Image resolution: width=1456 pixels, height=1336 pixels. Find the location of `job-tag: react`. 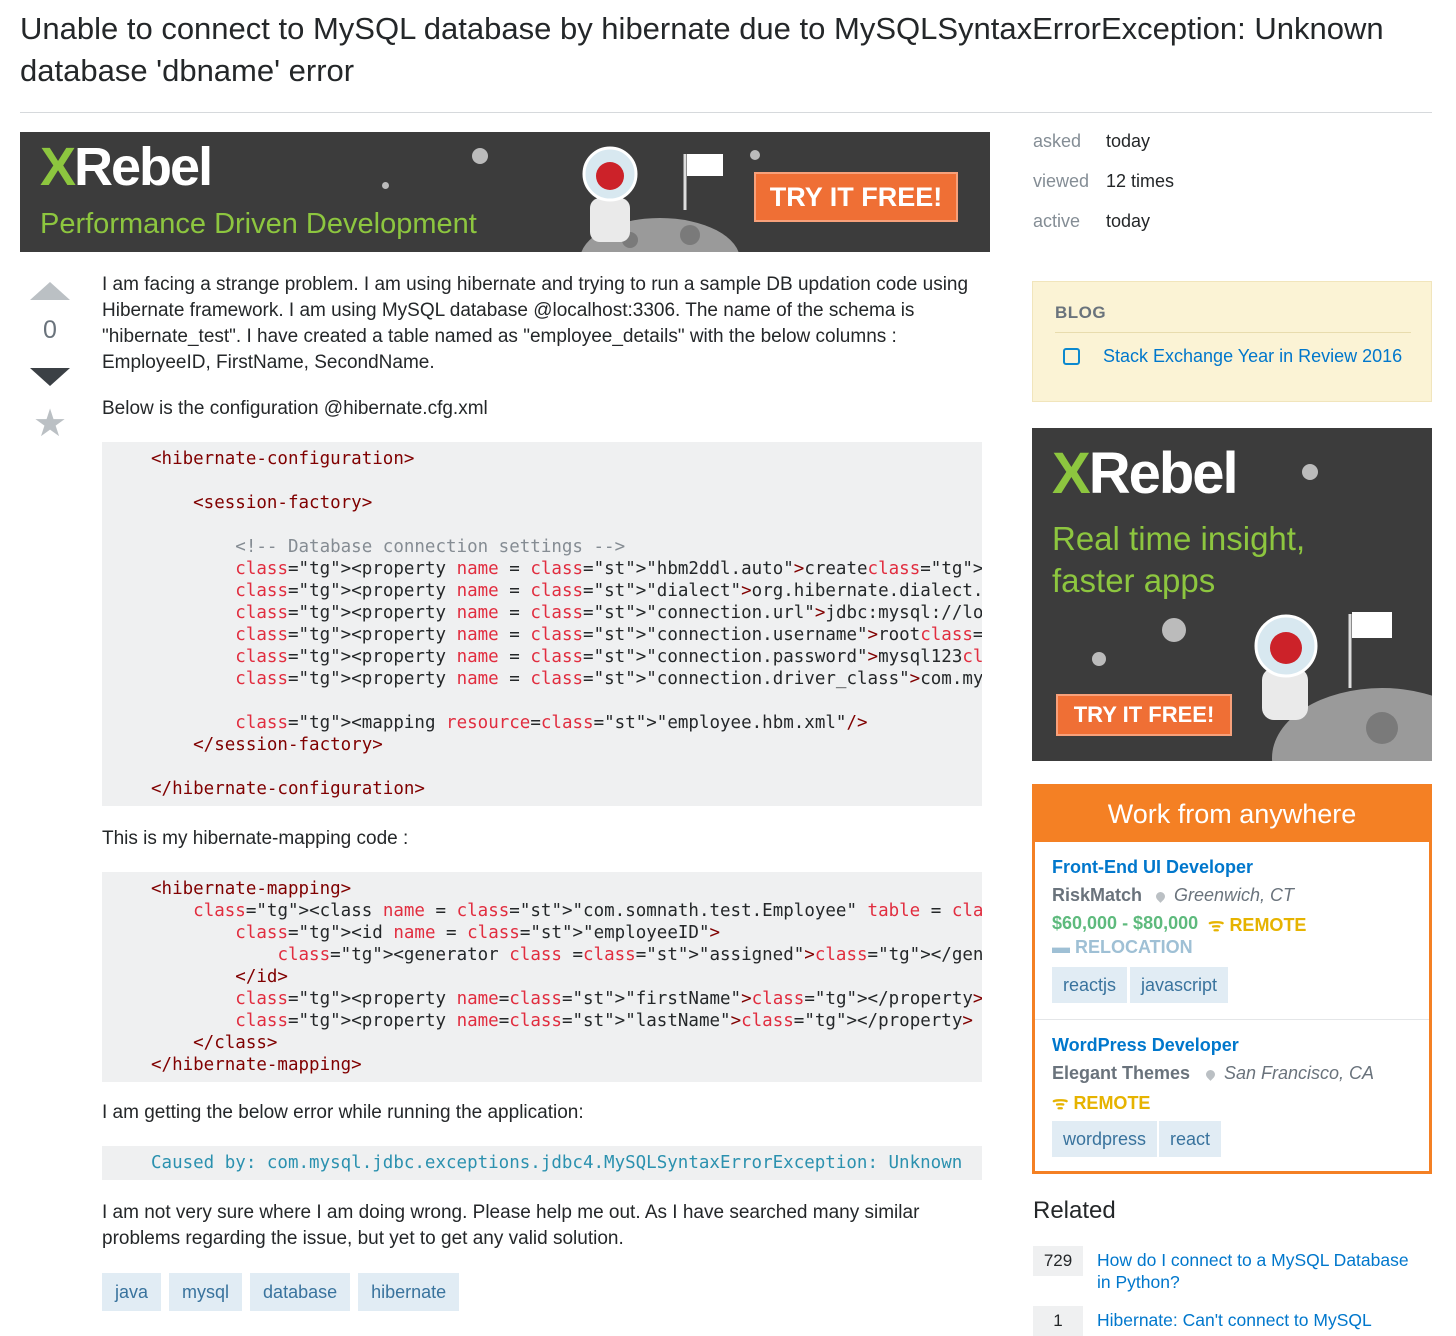

job-tag: react is located at coordinates (1190, 1139).